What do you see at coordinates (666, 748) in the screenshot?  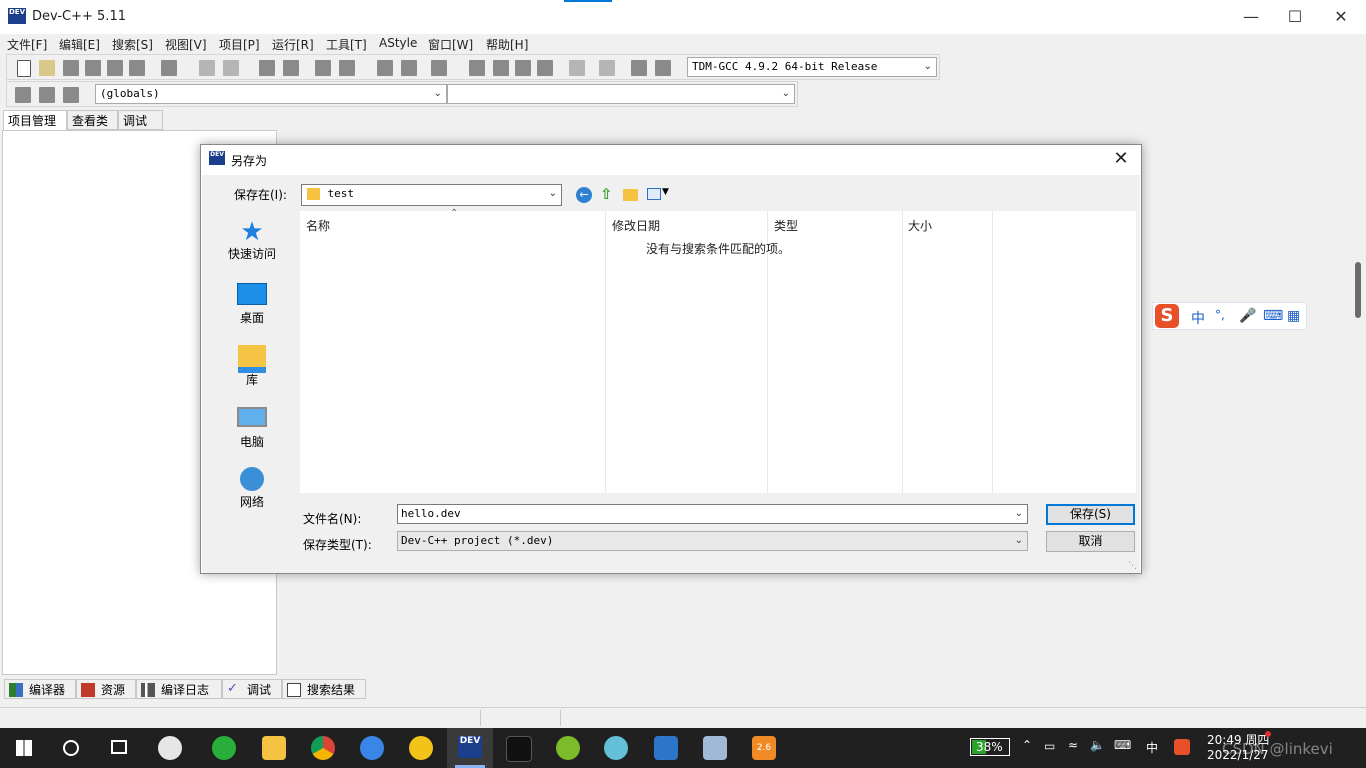 I see `window-app-icon` at bounding box center [666, 748].